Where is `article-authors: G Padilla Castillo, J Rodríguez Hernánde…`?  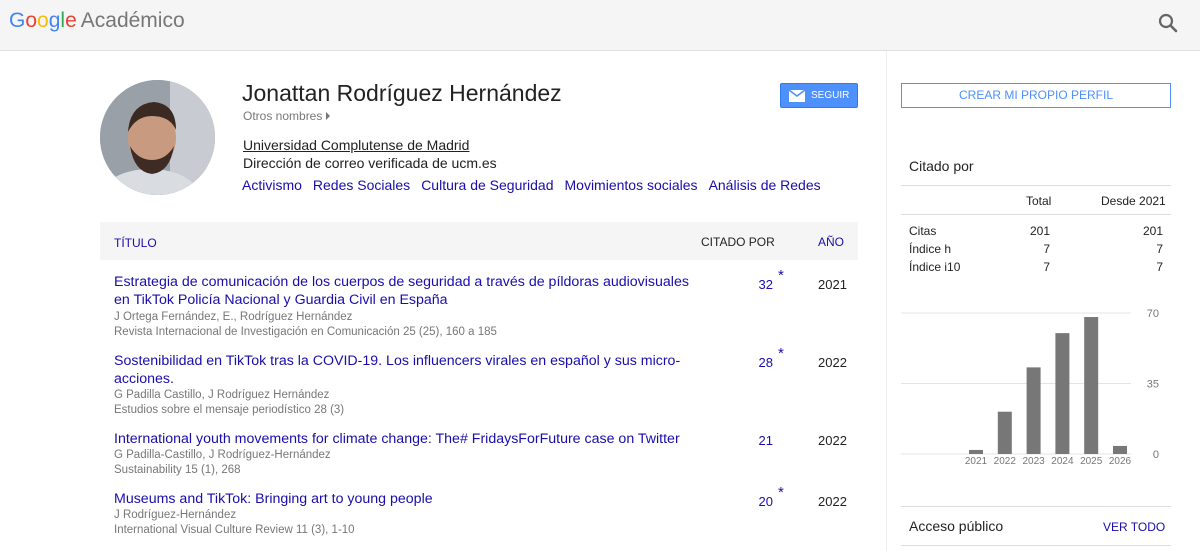
article-authors: G Padilla Castillo, J Rodríguez Hernánde… is located at coordinates (222, 395).